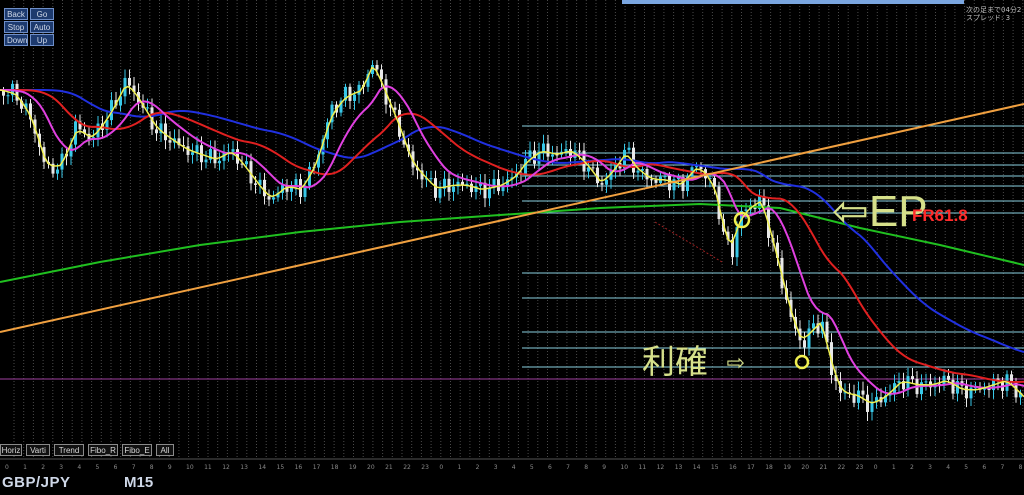 This screenshot has height=495, width=1024. What do you see at coordinates (16, 27) in the screenshot?
I see `stop-button: Stop` at bounding box center [16, 27].